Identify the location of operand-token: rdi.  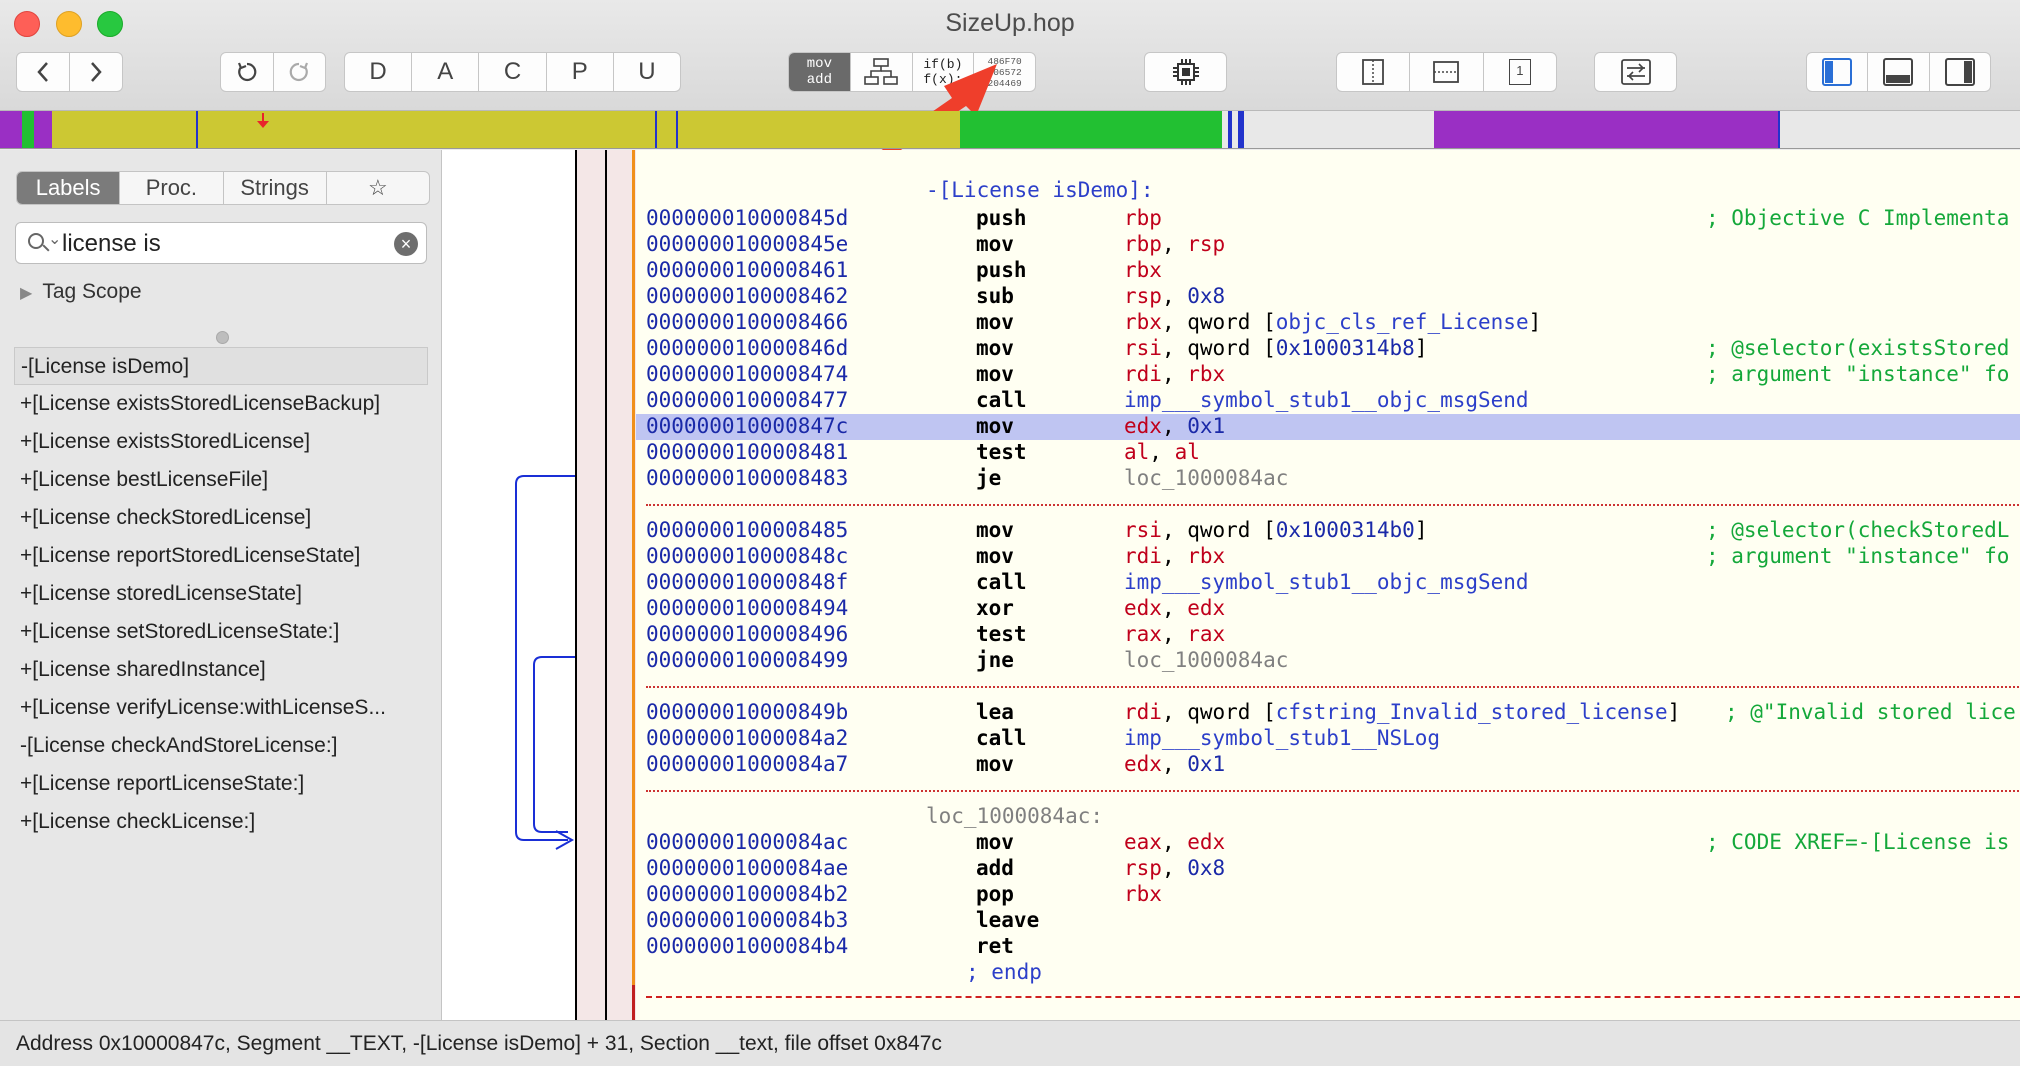
(1143, 556).